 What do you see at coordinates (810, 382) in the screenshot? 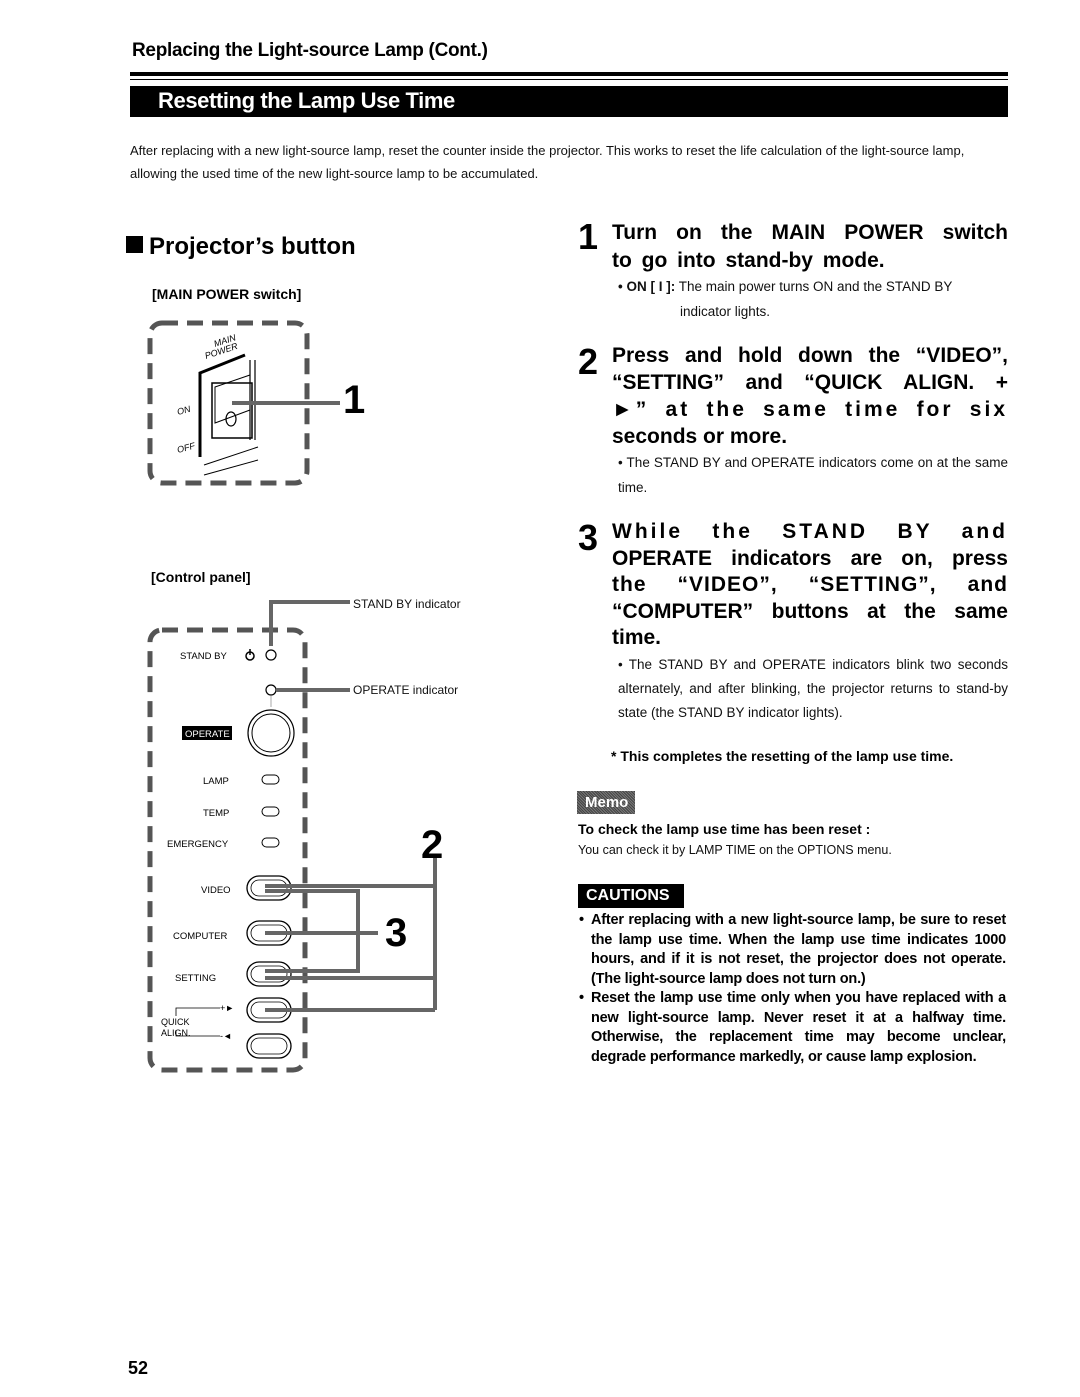
I see `step-title-line: “SETTING” and “QUICK ALIGN. +` at bounding box center [810, 382].